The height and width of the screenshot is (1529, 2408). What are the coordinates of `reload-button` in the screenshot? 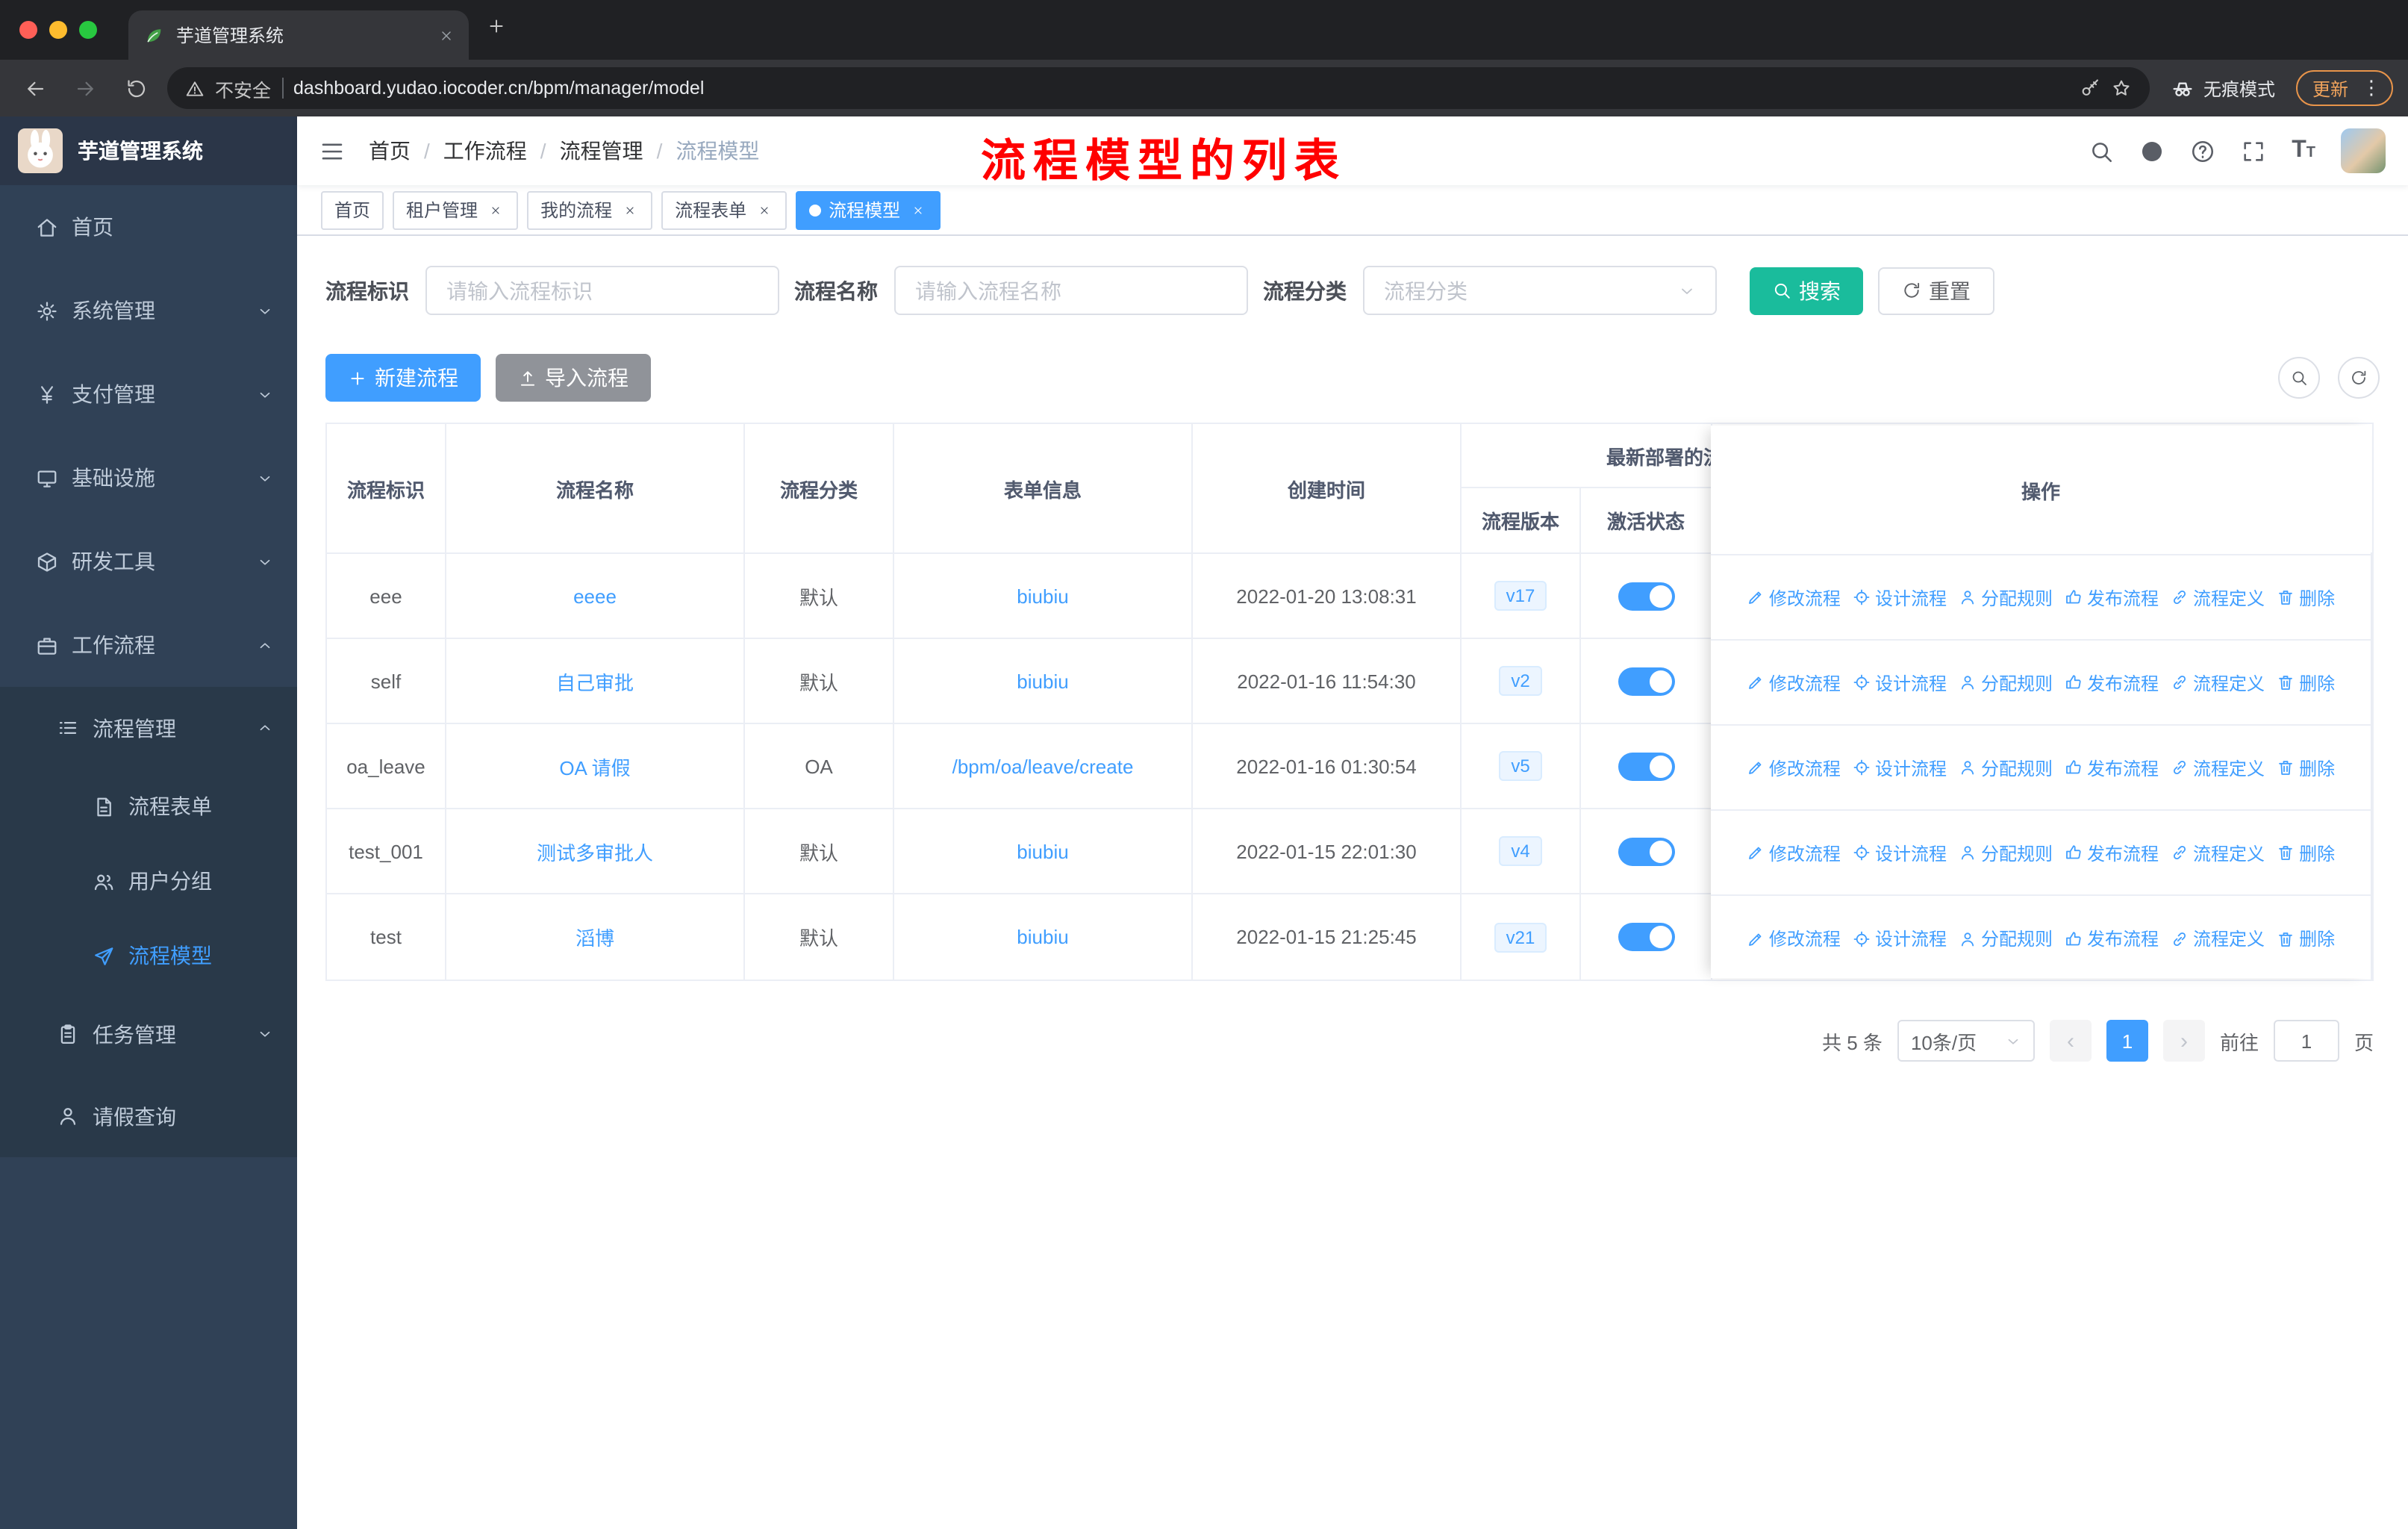 It's located at (135, 88).